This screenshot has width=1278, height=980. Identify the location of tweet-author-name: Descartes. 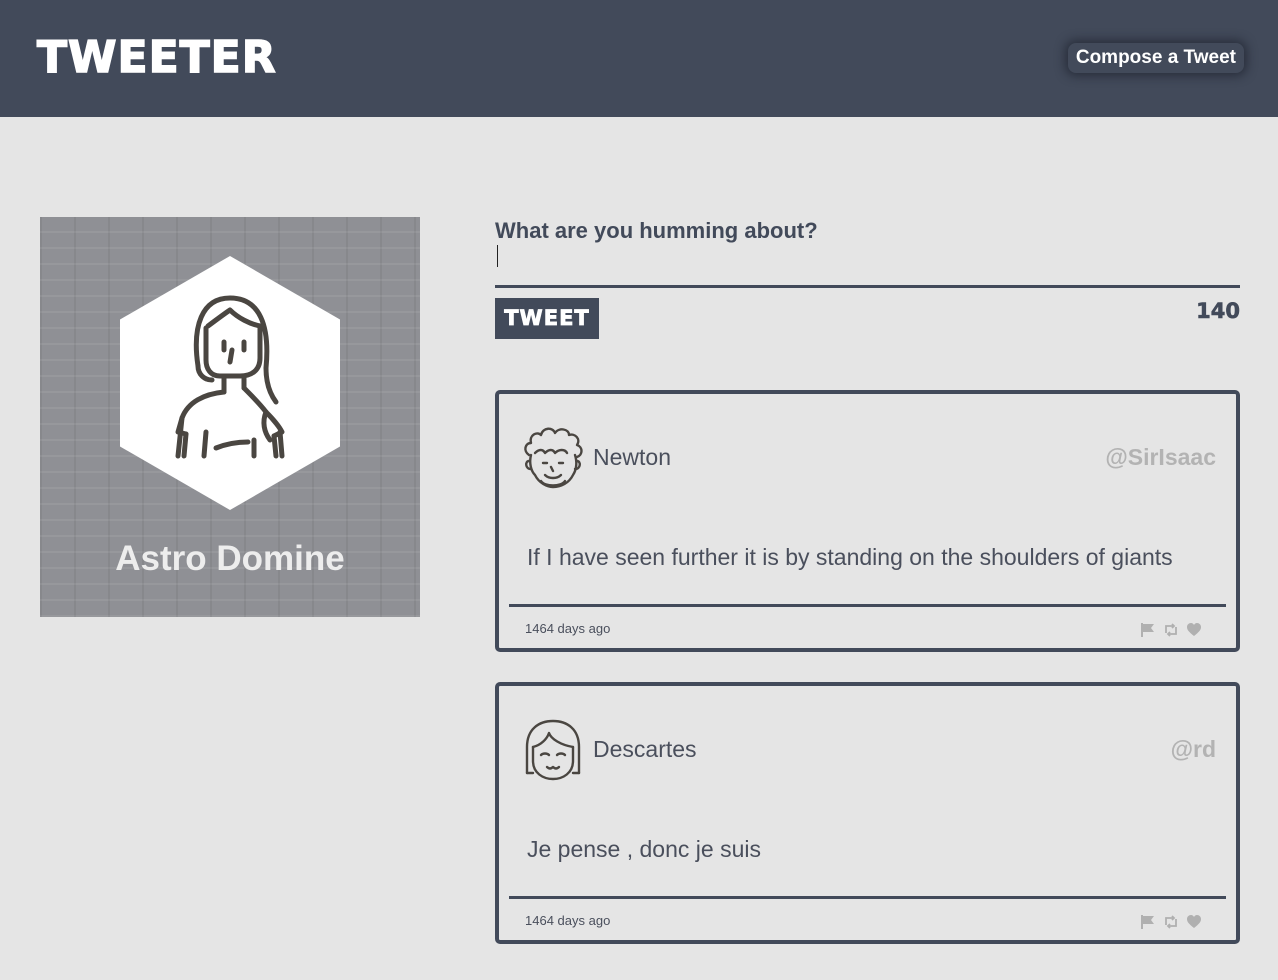
(645, 749).